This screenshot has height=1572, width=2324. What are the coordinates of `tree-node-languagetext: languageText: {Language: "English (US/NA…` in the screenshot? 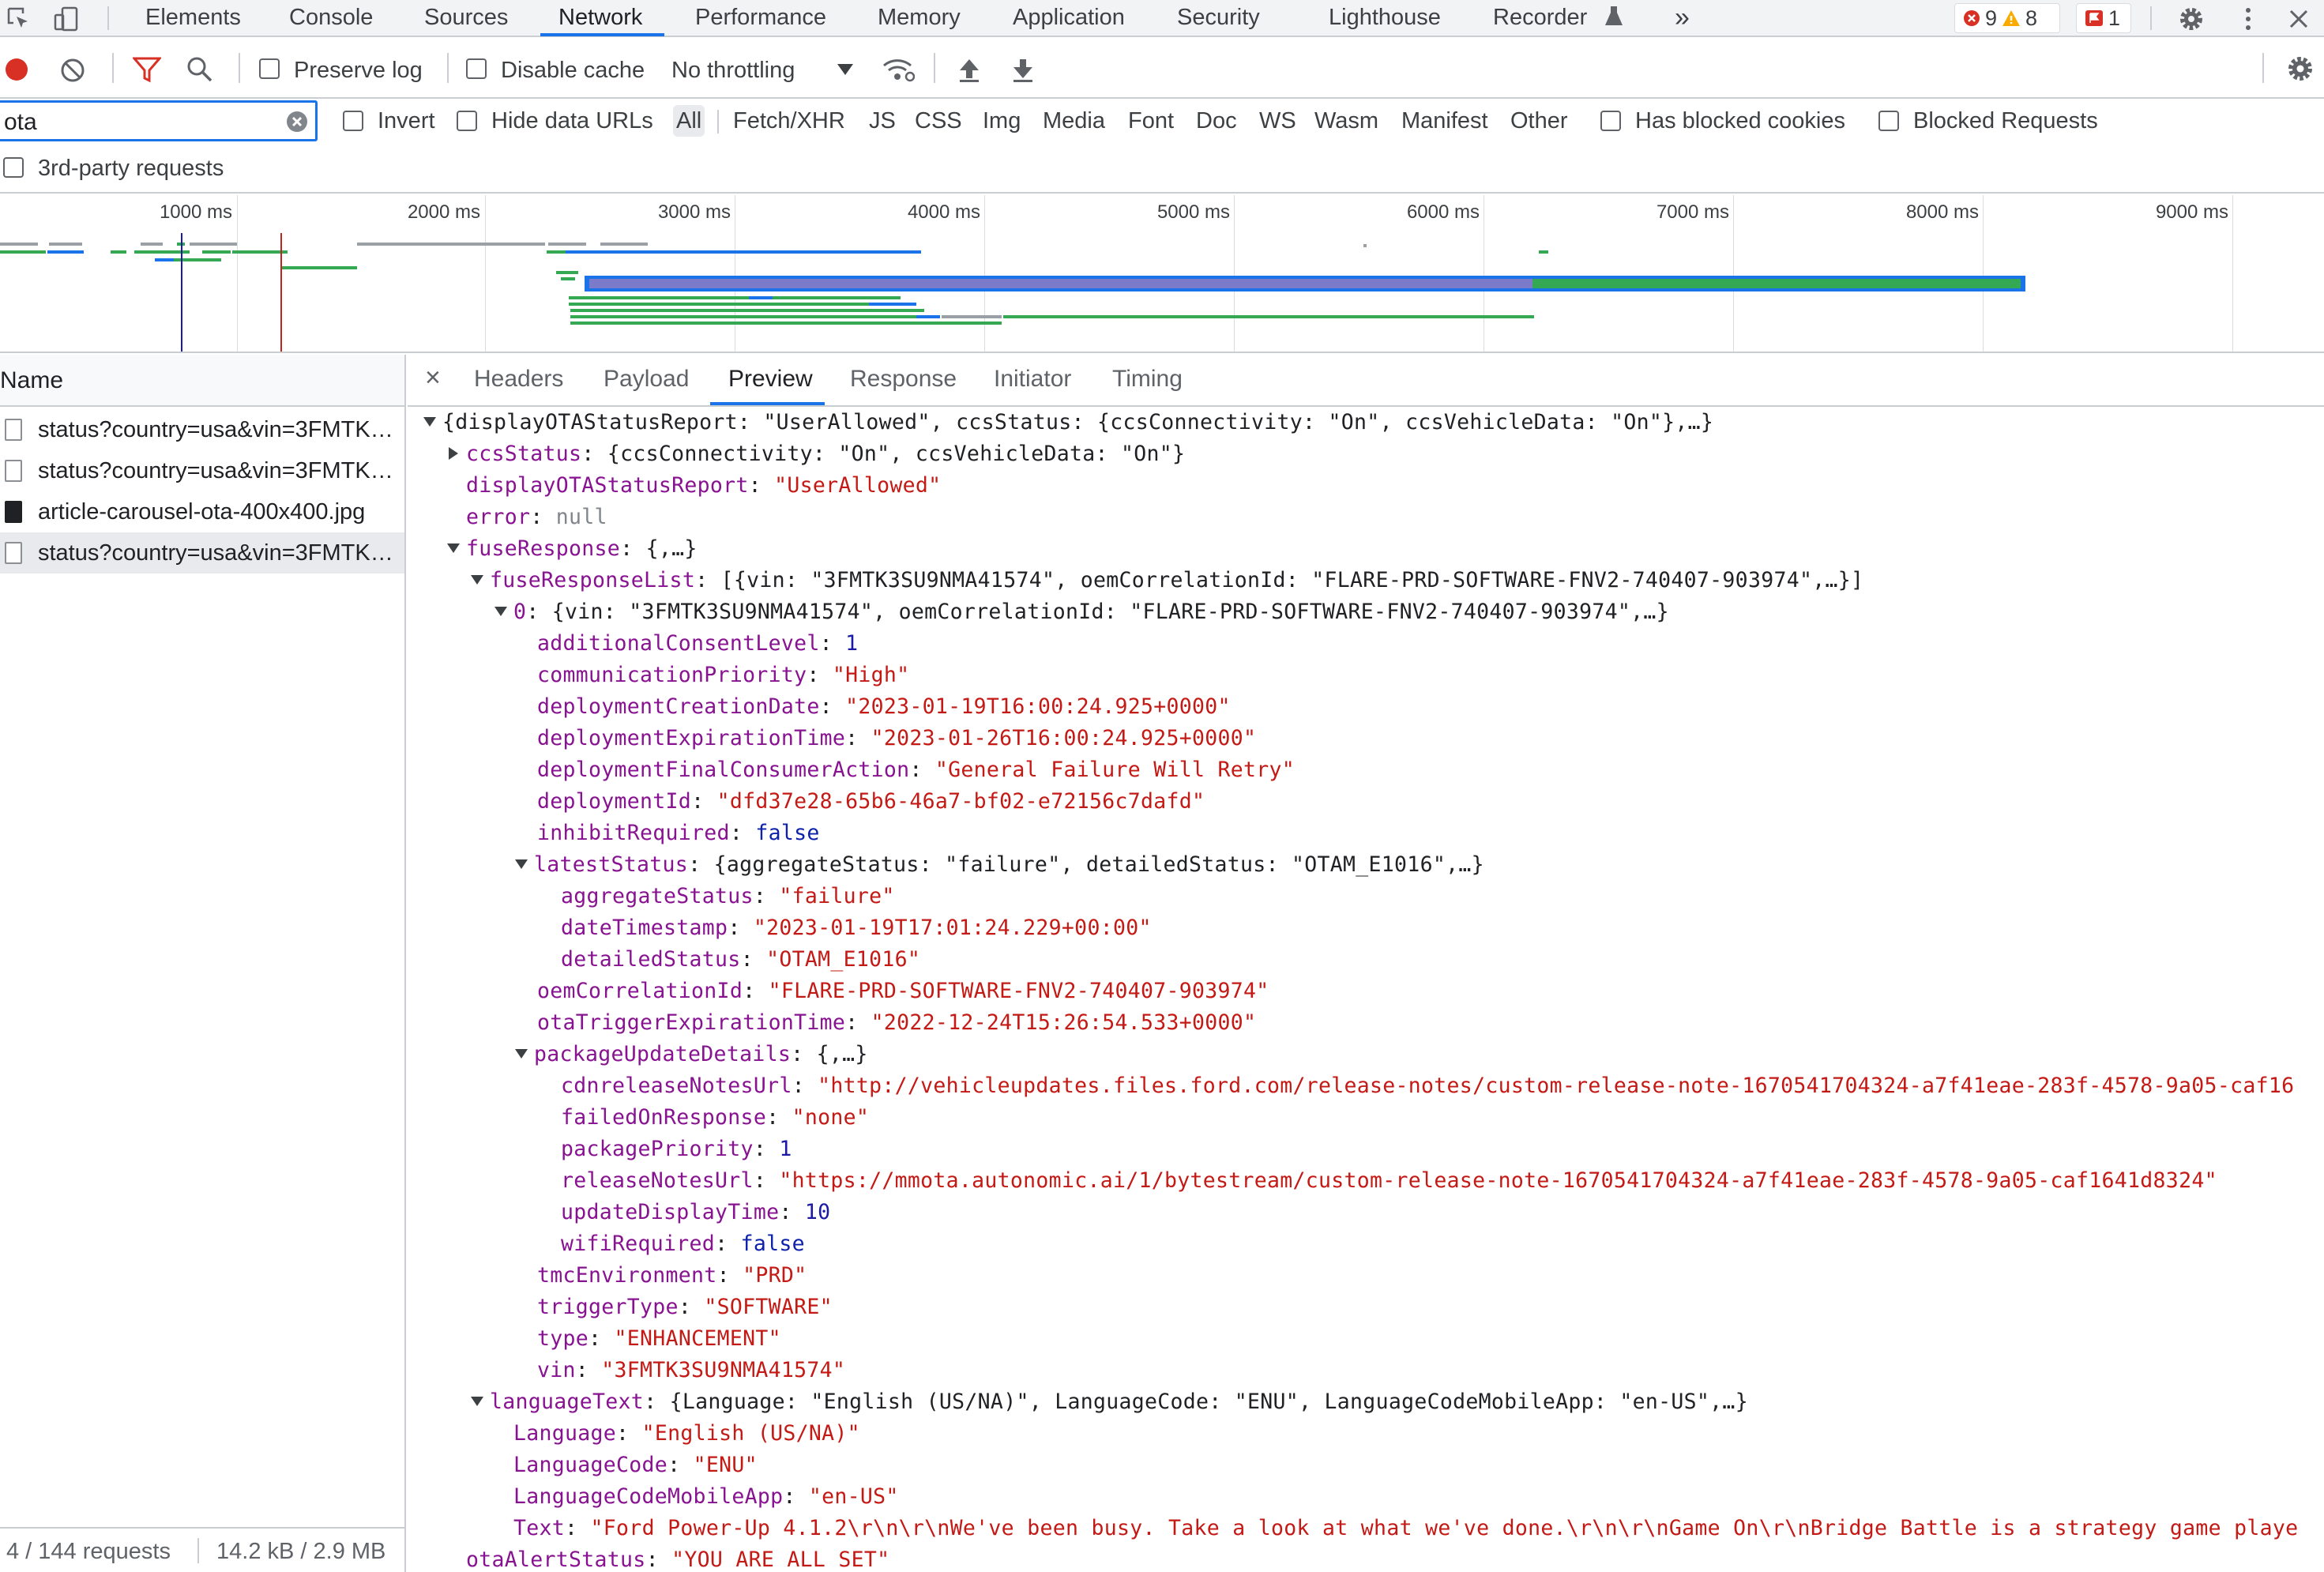 It's located at (1109, 1402).